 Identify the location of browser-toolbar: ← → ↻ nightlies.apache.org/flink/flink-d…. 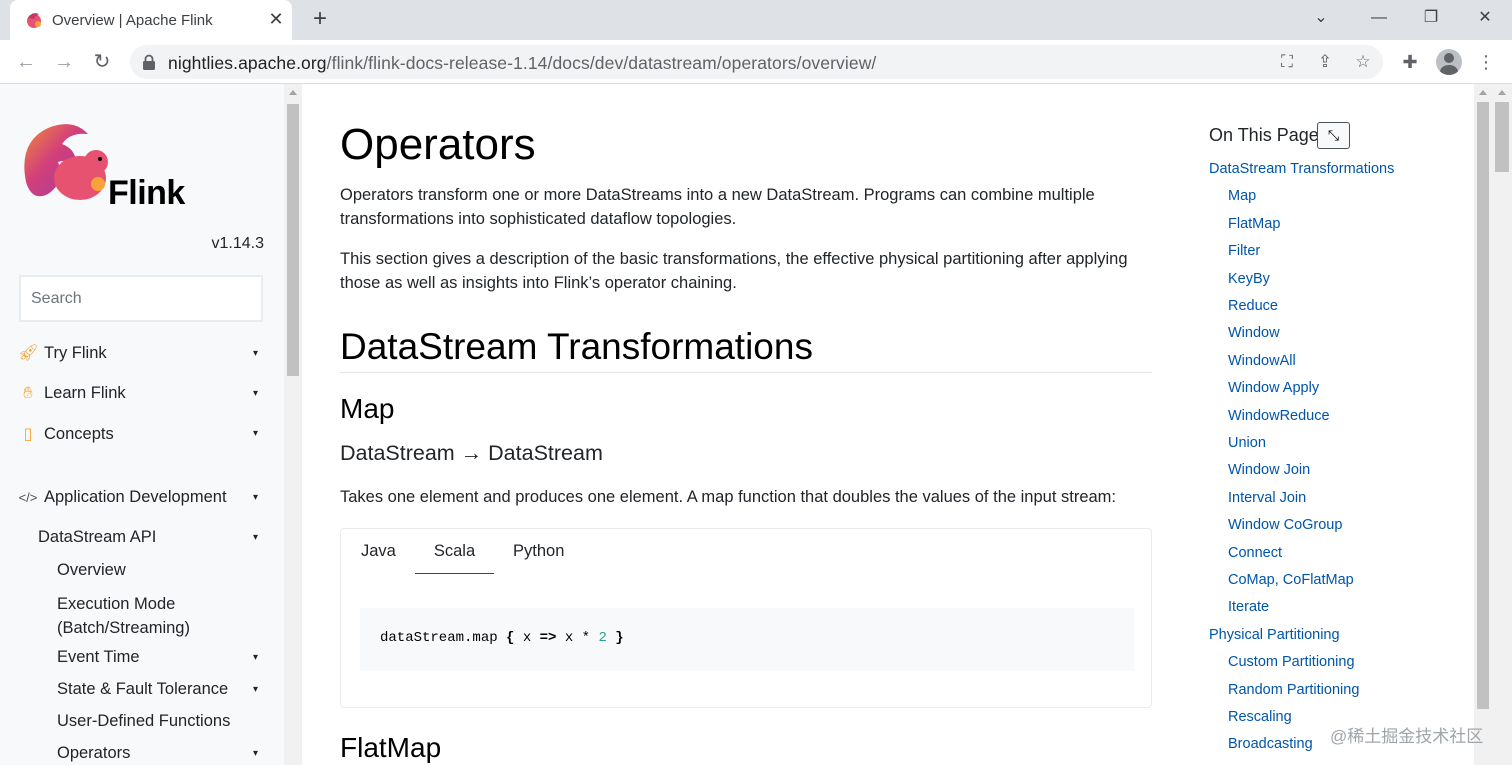
(756, 62).